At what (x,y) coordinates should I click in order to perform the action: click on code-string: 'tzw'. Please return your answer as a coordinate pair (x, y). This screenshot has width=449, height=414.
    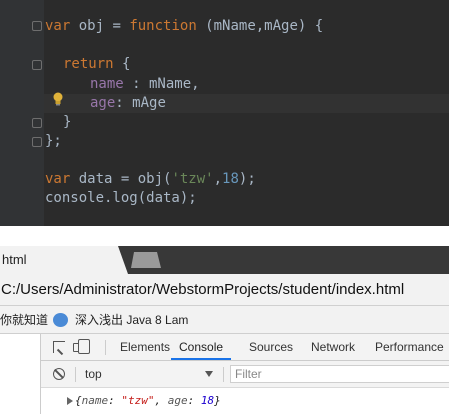
    Looking at the image, I should click on (192, 179).